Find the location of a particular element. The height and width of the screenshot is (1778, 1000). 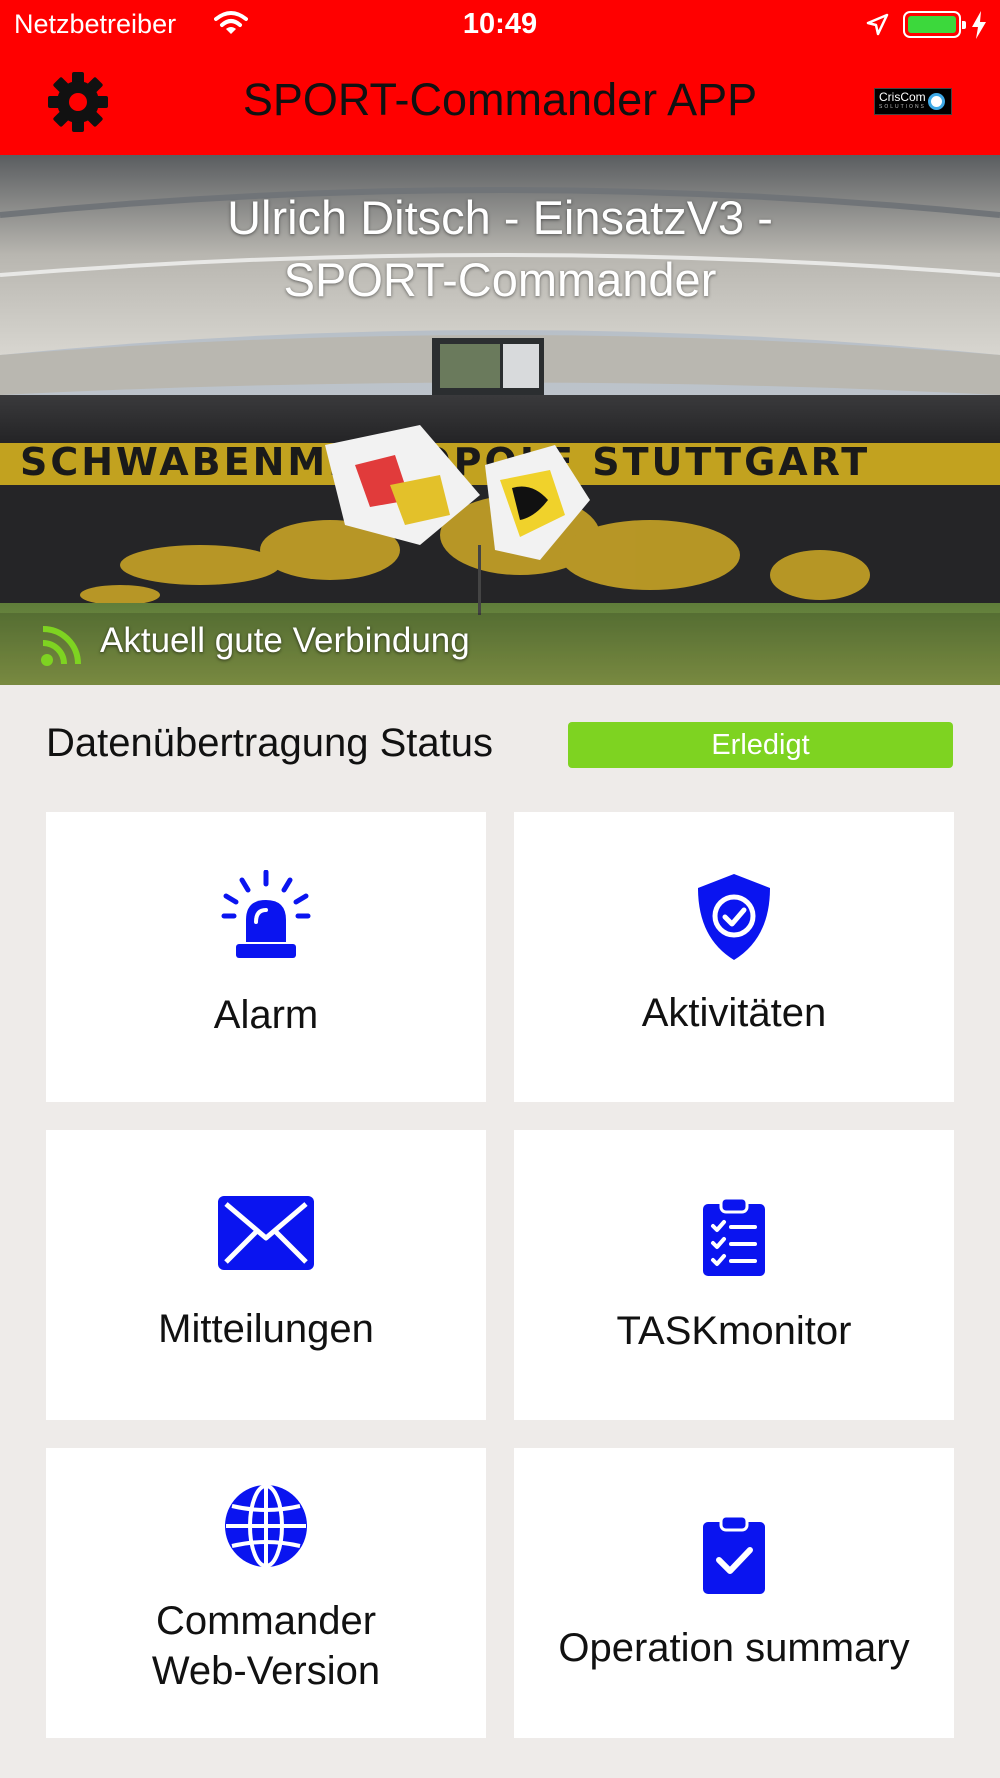

status-bar: Netzbetreiber 10:49 is located at coordinates (500, 25).